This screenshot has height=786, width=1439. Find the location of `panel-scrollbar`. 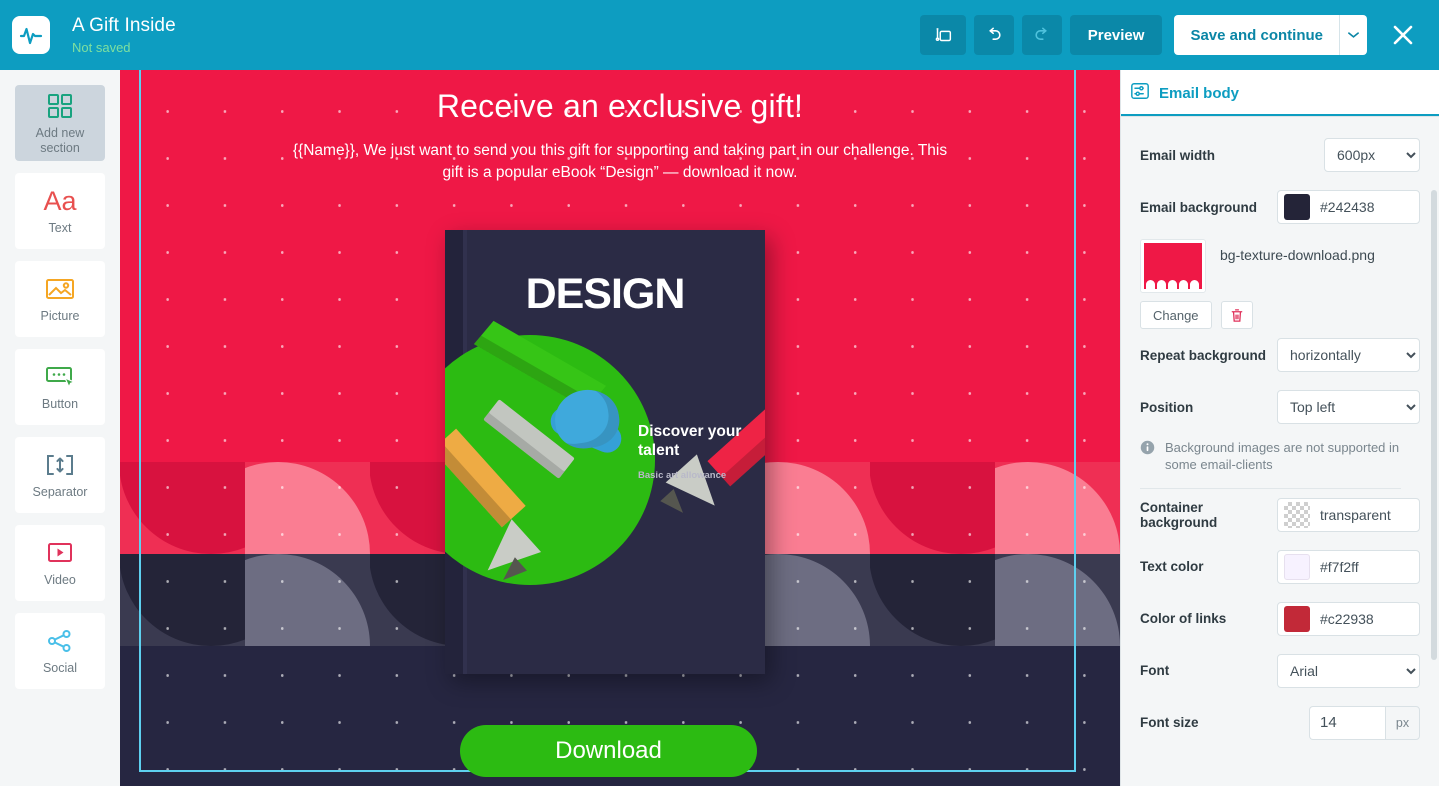

panel-scrollbar is located at coordinates (1434, 425).